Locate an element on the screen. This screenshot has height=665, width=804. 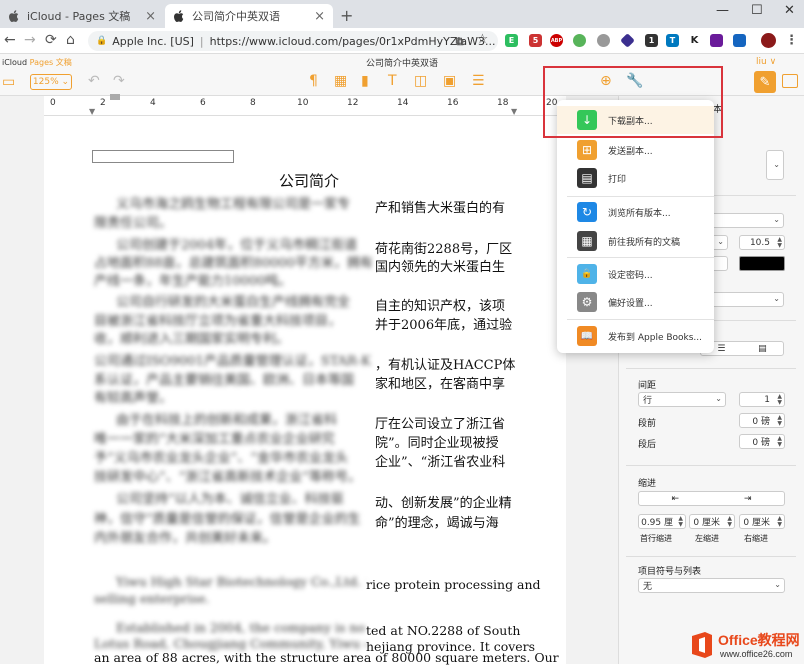
text-box-icon: T is located at coordinates (392, 81).